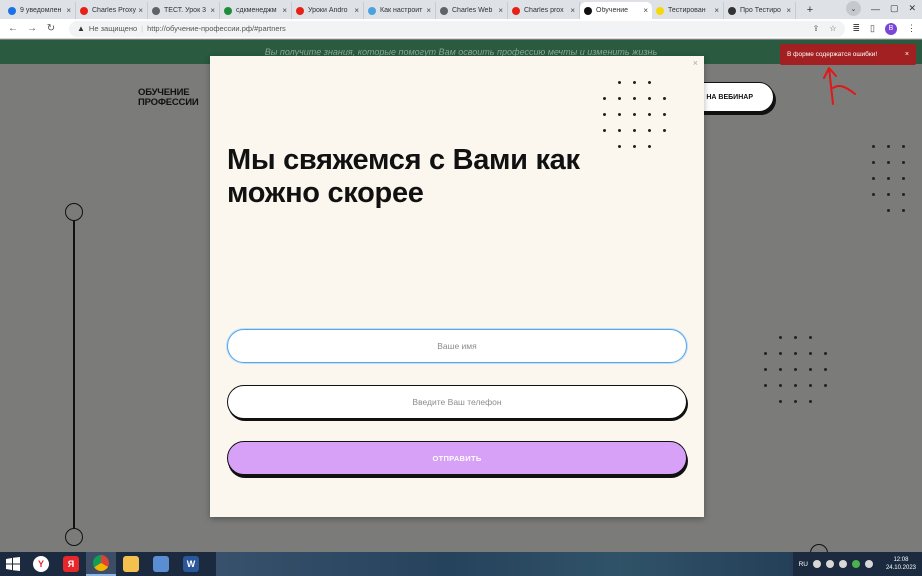  I want to click on taskbar-network, so click(161, 564).